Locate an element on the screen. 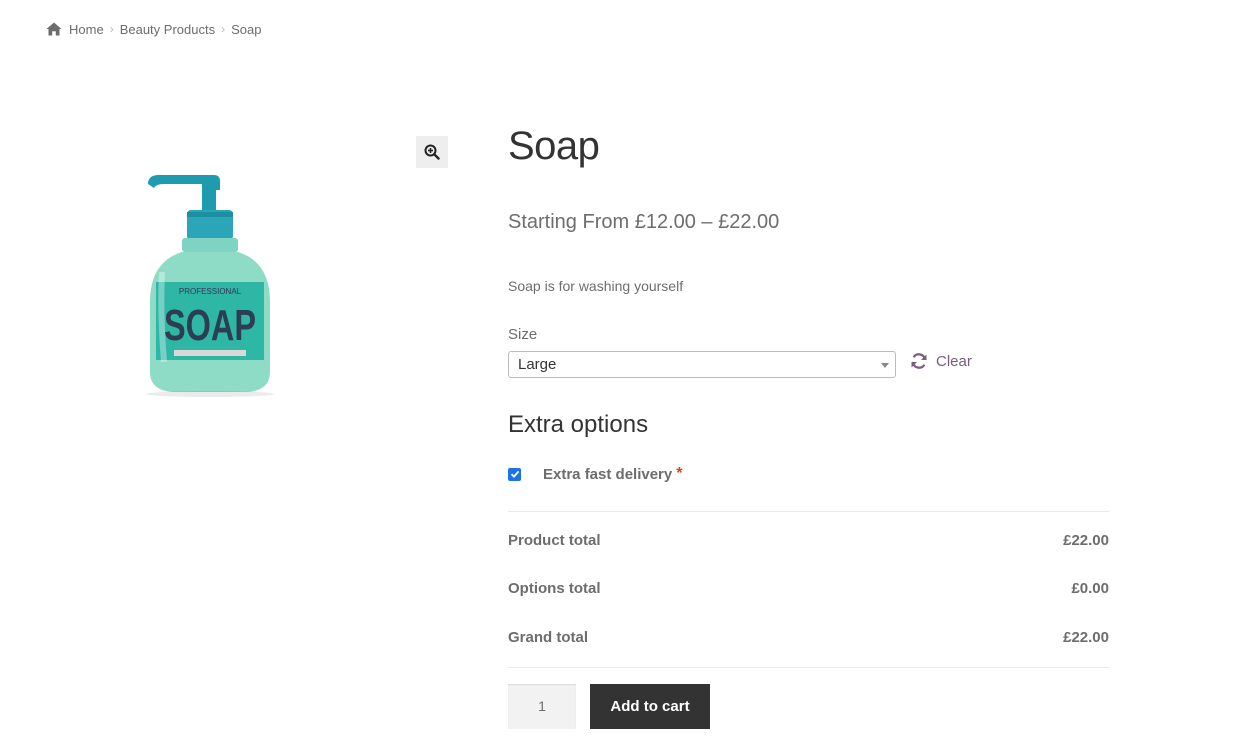 Image resolution: width=1239 pixels, height=752 pixels. breadcrumb-home-link: Home is located at coordinates (86, 29).